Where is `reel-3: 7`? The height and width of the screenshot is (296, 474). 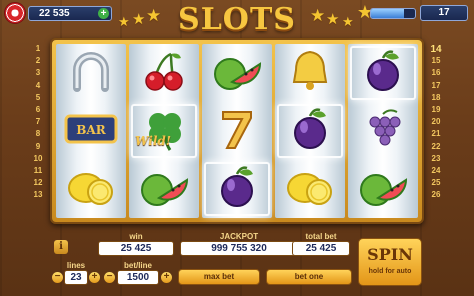
reel-3: 7 is located at coordinates (237, 131).